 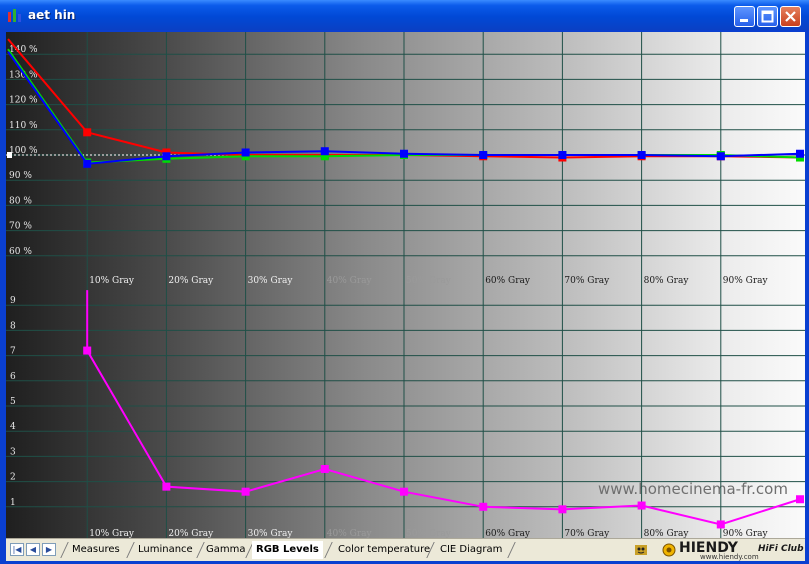 I want to click on prev-icon: ◀, so click(x=33, y=549).